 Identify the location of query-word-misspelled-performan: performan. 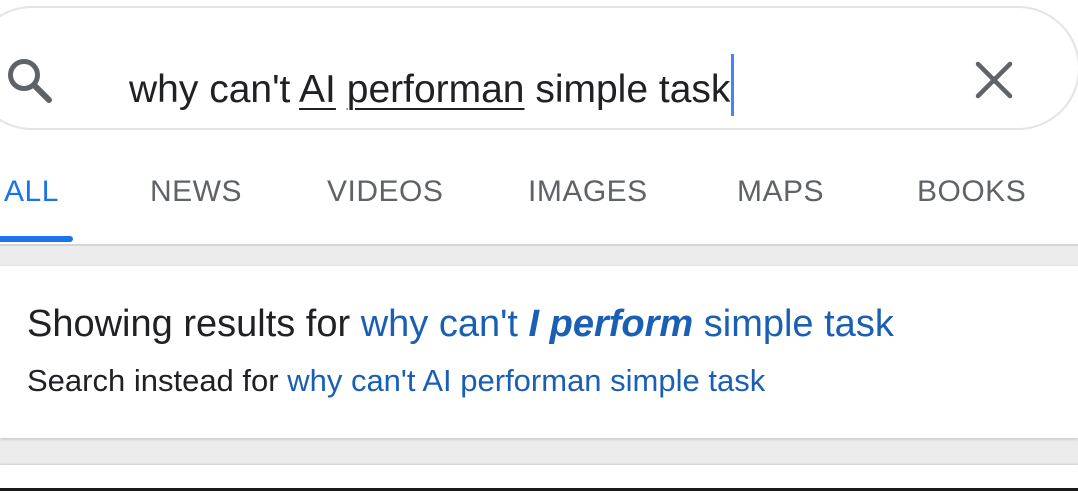
(435, 89).